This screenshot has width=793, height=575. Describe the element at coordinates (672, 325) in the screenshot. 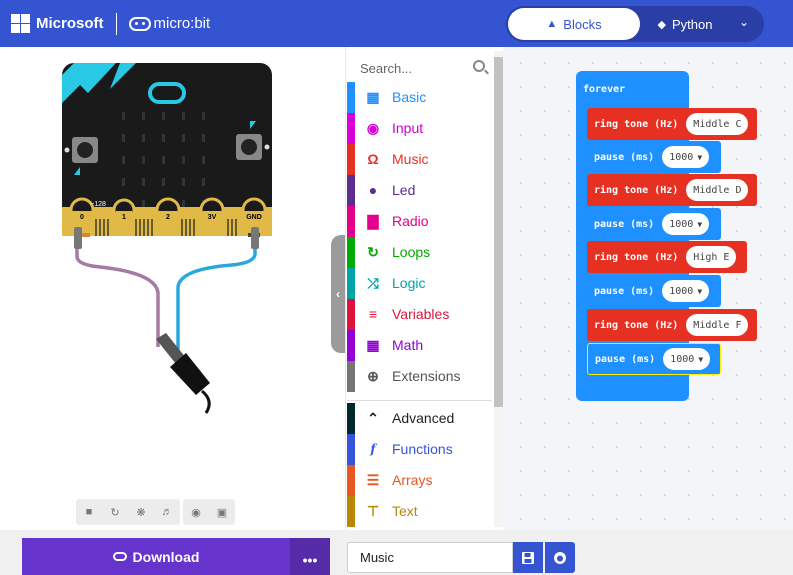

I see `ring-tone-block: ring tone (Hz) Middle F` at that location.